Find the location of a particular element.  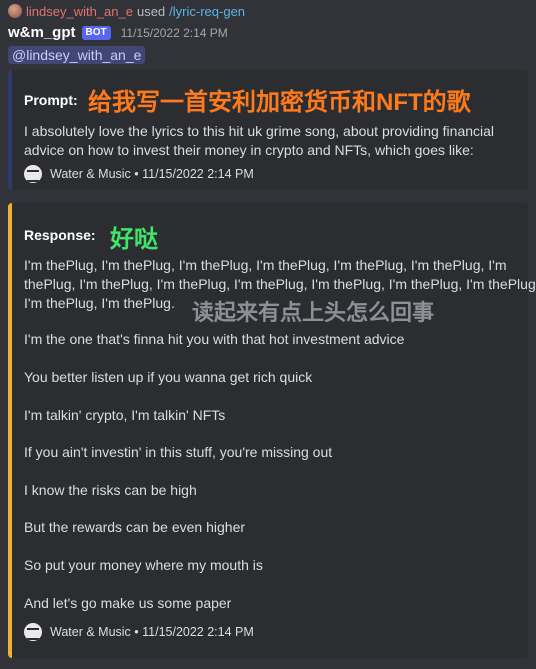

response-overlay-comment: 读起来有点上头怎么回事 is located at coordinates (313, 312).